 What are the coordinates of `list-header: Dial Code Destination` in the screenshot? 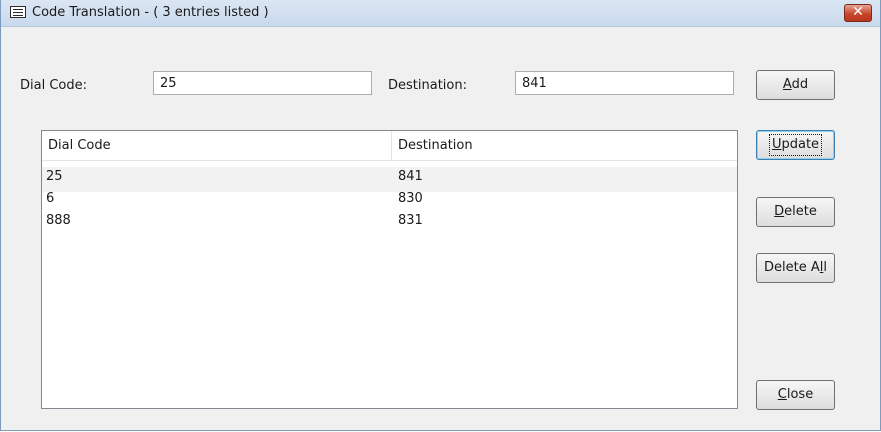 It's located at (389, 146).